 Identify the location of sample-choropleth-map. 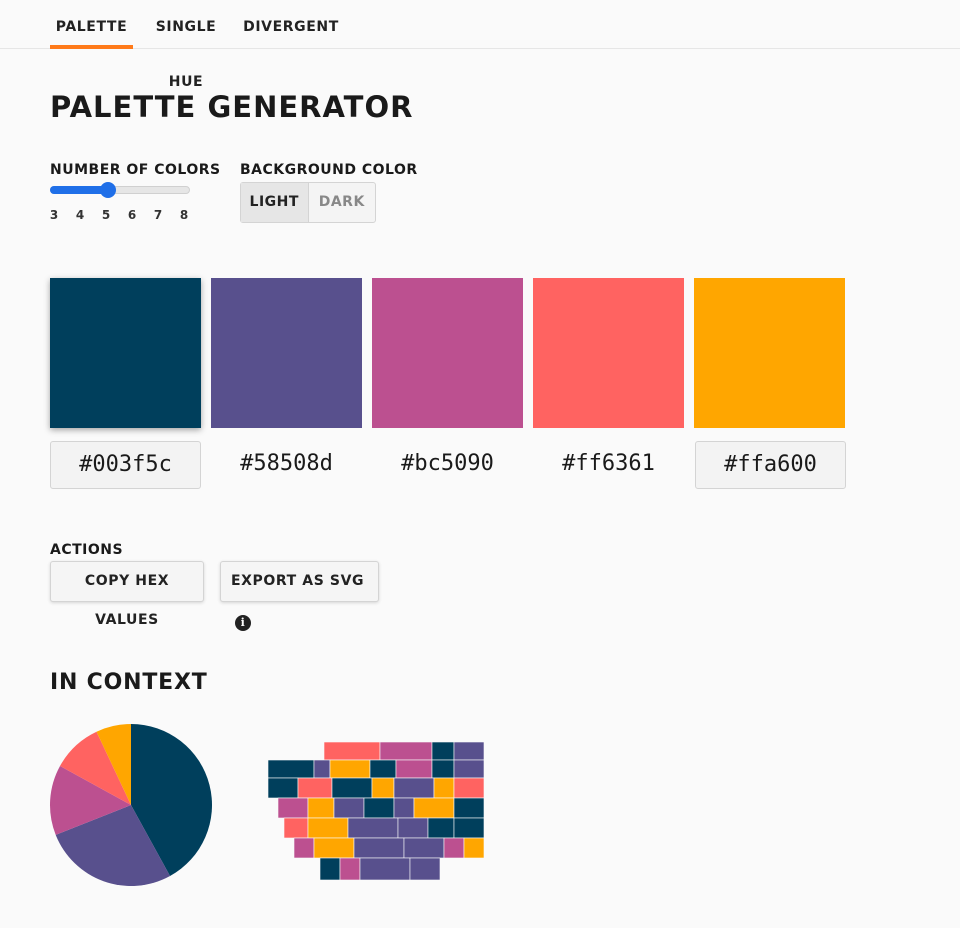
(376, 811).